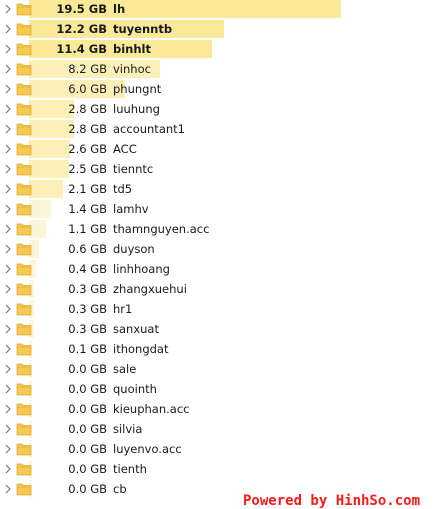 The image size is (433, 509). I want to click on folder-size: 19.5 GB, so click(81, 9).